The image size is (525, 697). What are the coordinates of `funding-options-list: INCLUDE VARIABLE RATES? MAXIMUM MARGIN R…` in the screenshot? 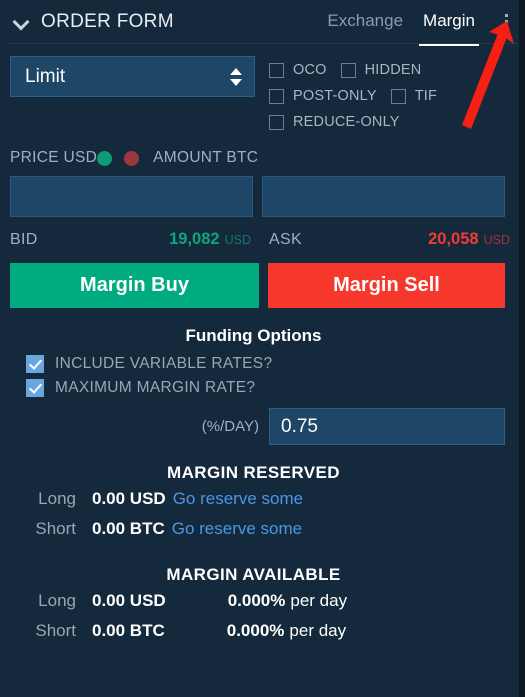 It's located at (259, 371).